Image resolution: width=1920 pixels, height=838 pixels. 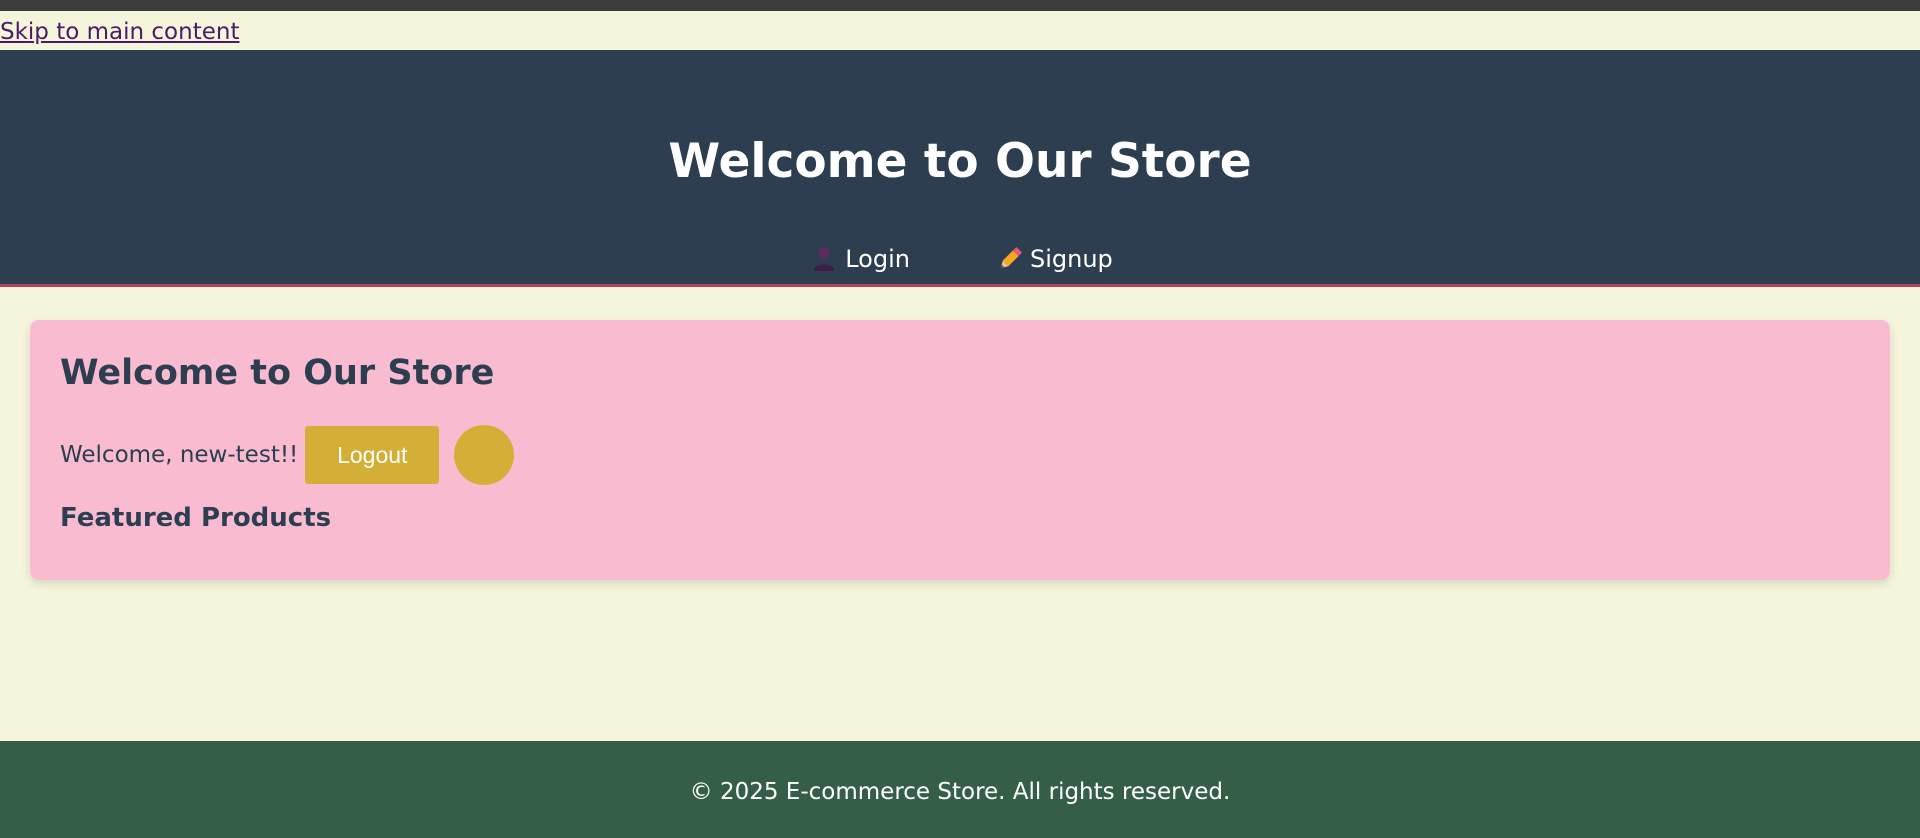 I want to click on nav-login-link: Login, so click(x=861, y=259).